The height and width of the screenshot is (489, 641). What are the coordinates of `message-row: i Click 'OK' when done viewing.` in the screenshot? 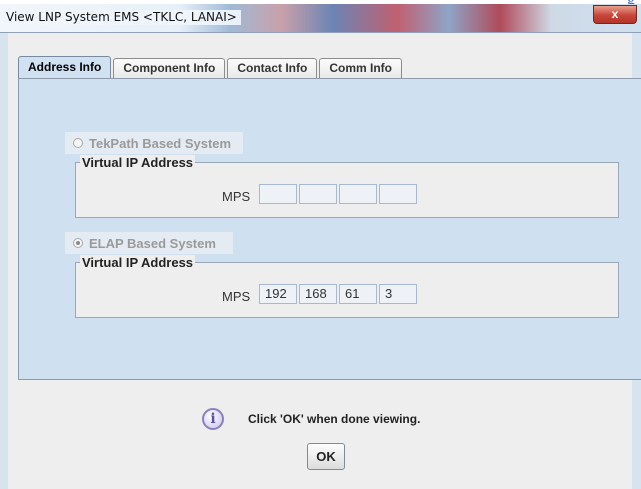 It's located at (311, 419).